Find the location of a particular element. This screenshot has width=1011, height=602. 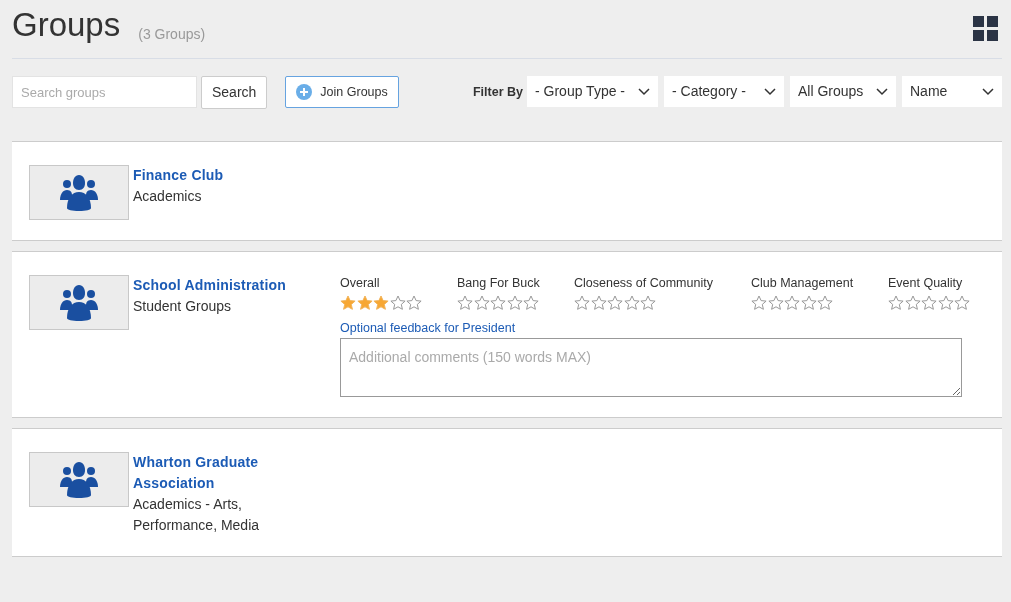

rating-label: Overall is located at coordinates (360, 283).